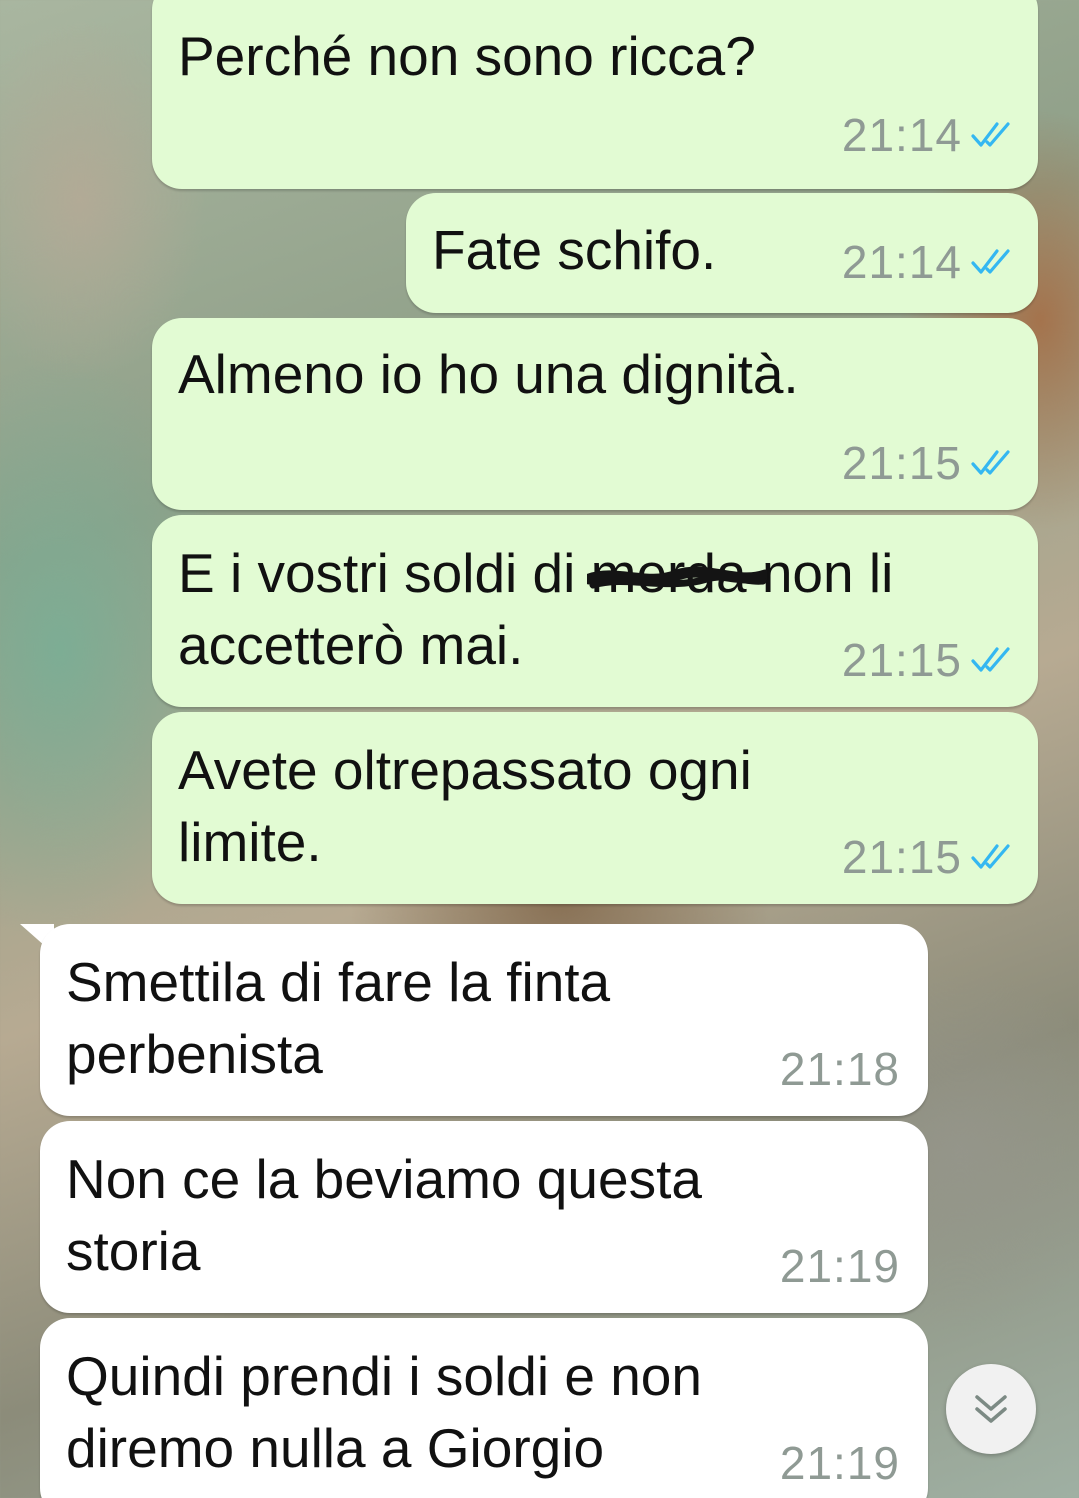 This screenshot has height=1498, width=1079. What do you see at coordinates (250, 842) in the screenshot?
I see `message-text-line2: limite.` at bounding box center [250, 842].